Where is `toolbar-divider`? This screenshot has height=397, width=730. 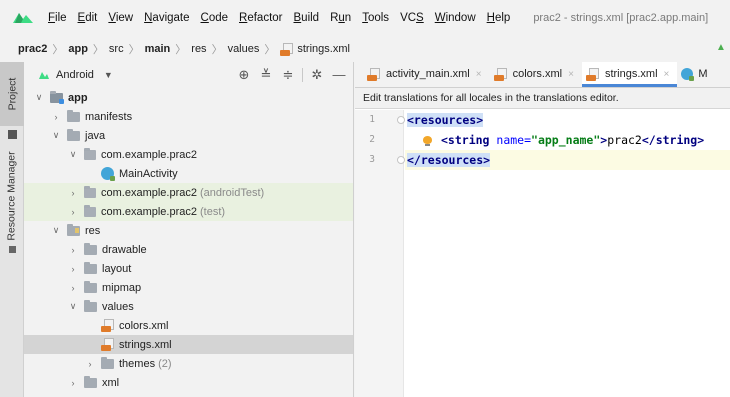
toolbar-divider is located at coordinates (302, 75).